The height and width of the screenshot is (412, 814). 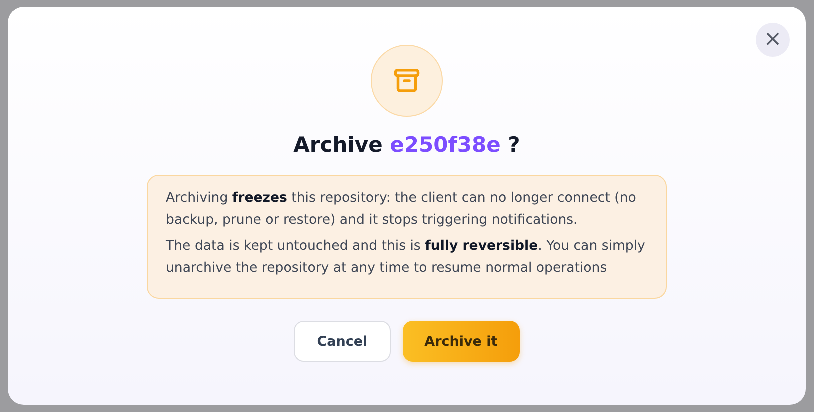 What do you see at coordinates (406, 258) in the screenshot?
I see `notice-text: The data is kept untouched and this is fully reversible. You can simply unarchive the repository at any time to resume normal operations` at bounding box center [406, 258].